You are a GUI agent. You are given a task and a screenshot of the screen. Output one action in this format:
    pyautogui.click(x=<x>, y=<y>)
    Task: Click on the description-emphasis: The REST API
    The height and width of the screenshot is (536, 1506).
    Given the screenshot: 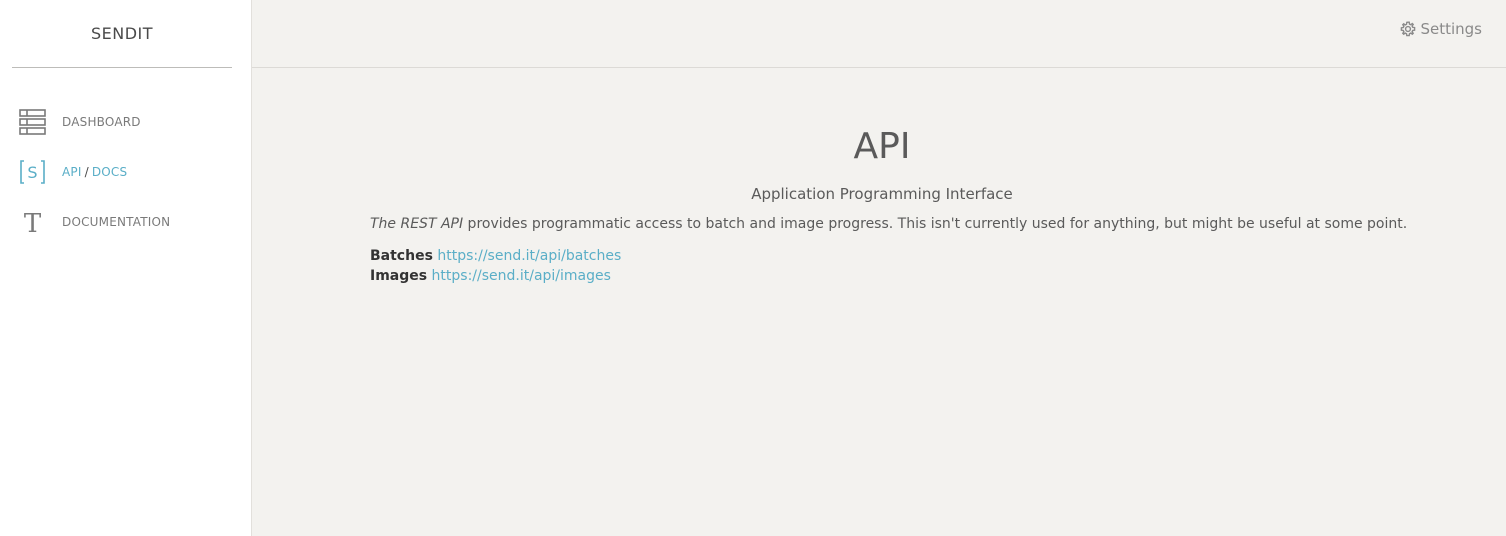 What is the action you would take?
    pyautogui.click(x=417, y=224)
    